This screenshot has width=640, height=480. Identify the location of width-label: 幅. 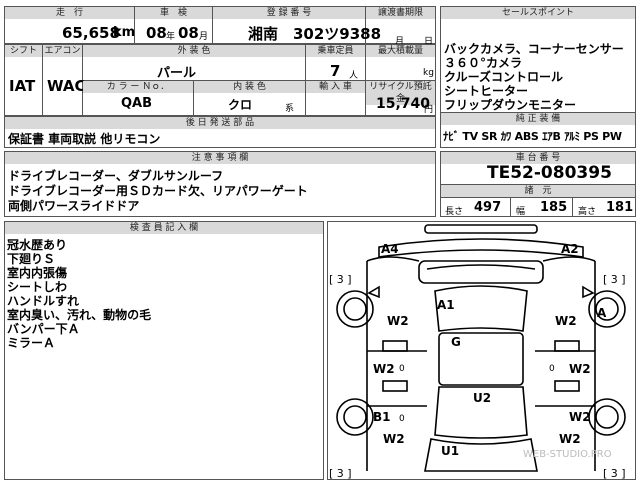
(521, 212).